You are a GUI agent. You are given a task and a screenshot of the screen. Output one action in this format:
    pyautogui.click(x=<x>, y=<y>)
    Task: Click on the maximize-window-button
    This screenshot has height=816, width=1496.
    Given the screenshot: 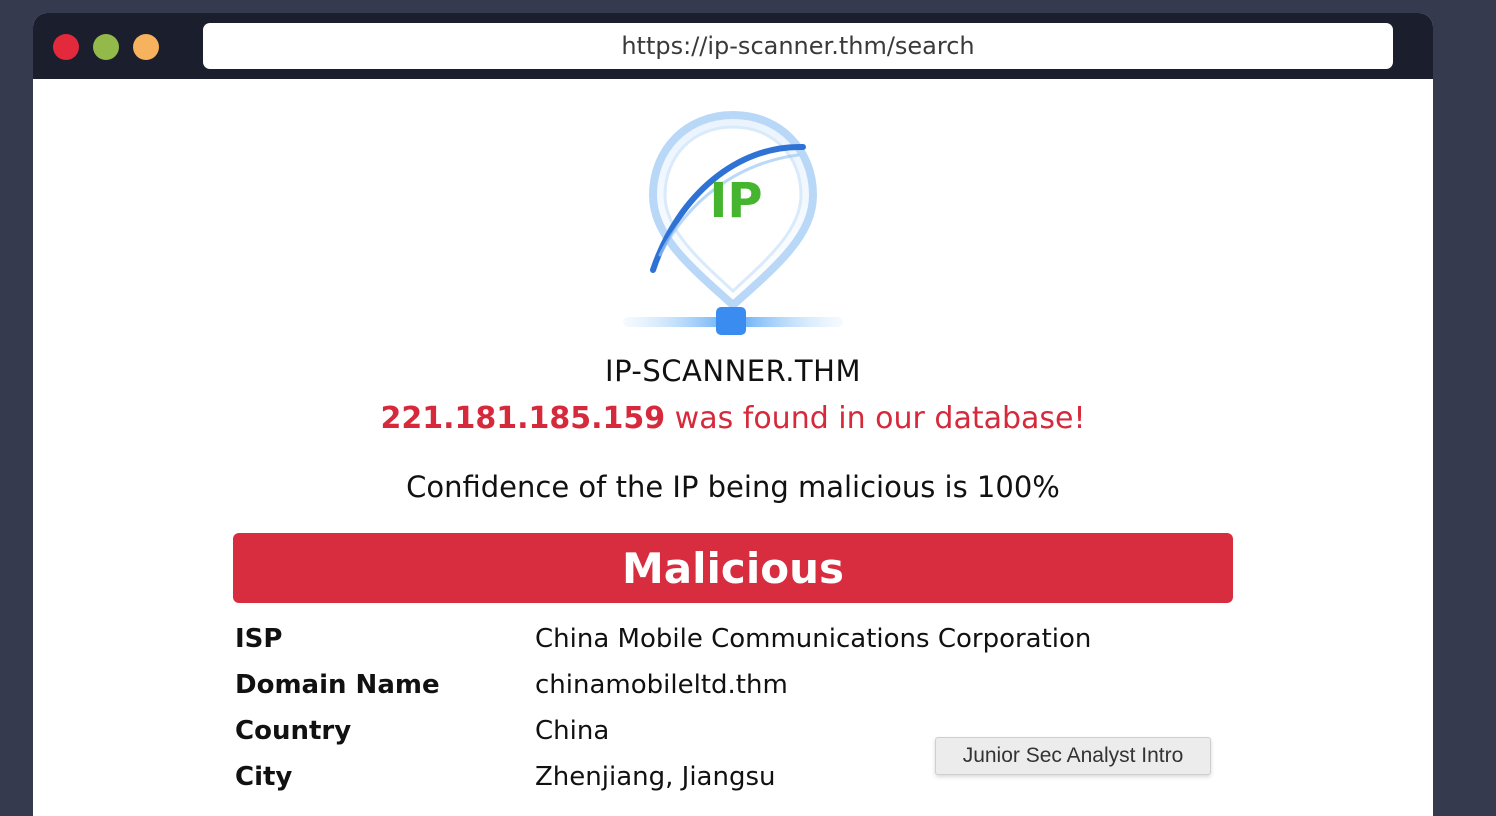 What is the action you would take?
    pyautogui.click(x=146, y=47)
    